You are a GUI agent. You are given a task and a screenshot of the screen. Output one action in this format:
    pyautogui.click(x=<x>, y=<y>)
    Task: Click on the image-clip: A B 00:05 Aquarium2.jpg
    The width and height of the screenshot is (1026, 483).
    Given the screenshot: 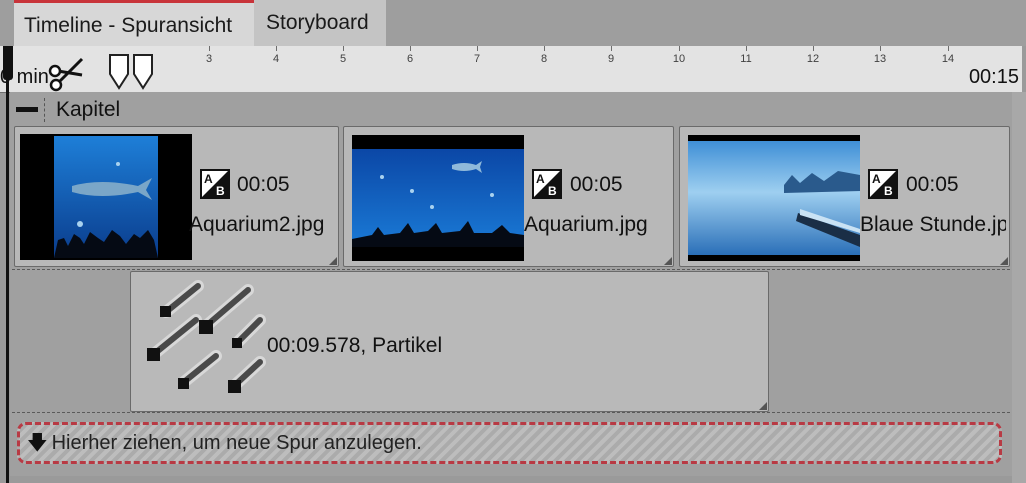 What is the action you would take?
    pyautogui.click(x=176, y=196)
    